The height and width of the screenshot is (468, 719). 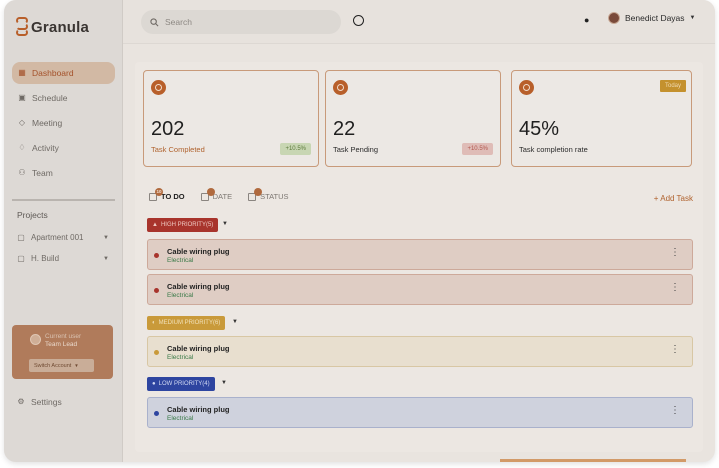 What do you see at coordinates (53, 73) in the screenshot?
I see `sidebar-item-label: Dashboard` at bounding box center [53, 73].